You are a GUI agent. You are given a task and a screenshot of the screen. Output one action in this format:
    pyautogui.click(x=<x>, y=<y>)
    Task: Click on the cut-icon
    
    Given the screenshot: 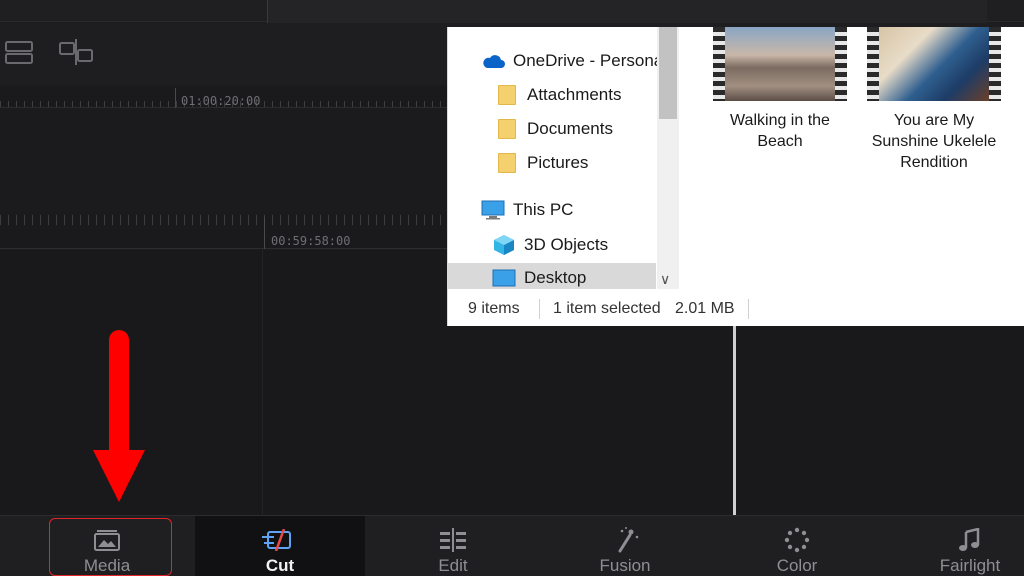 What is the action you would take?
    pyautogui.click(x=280, y=540)
    